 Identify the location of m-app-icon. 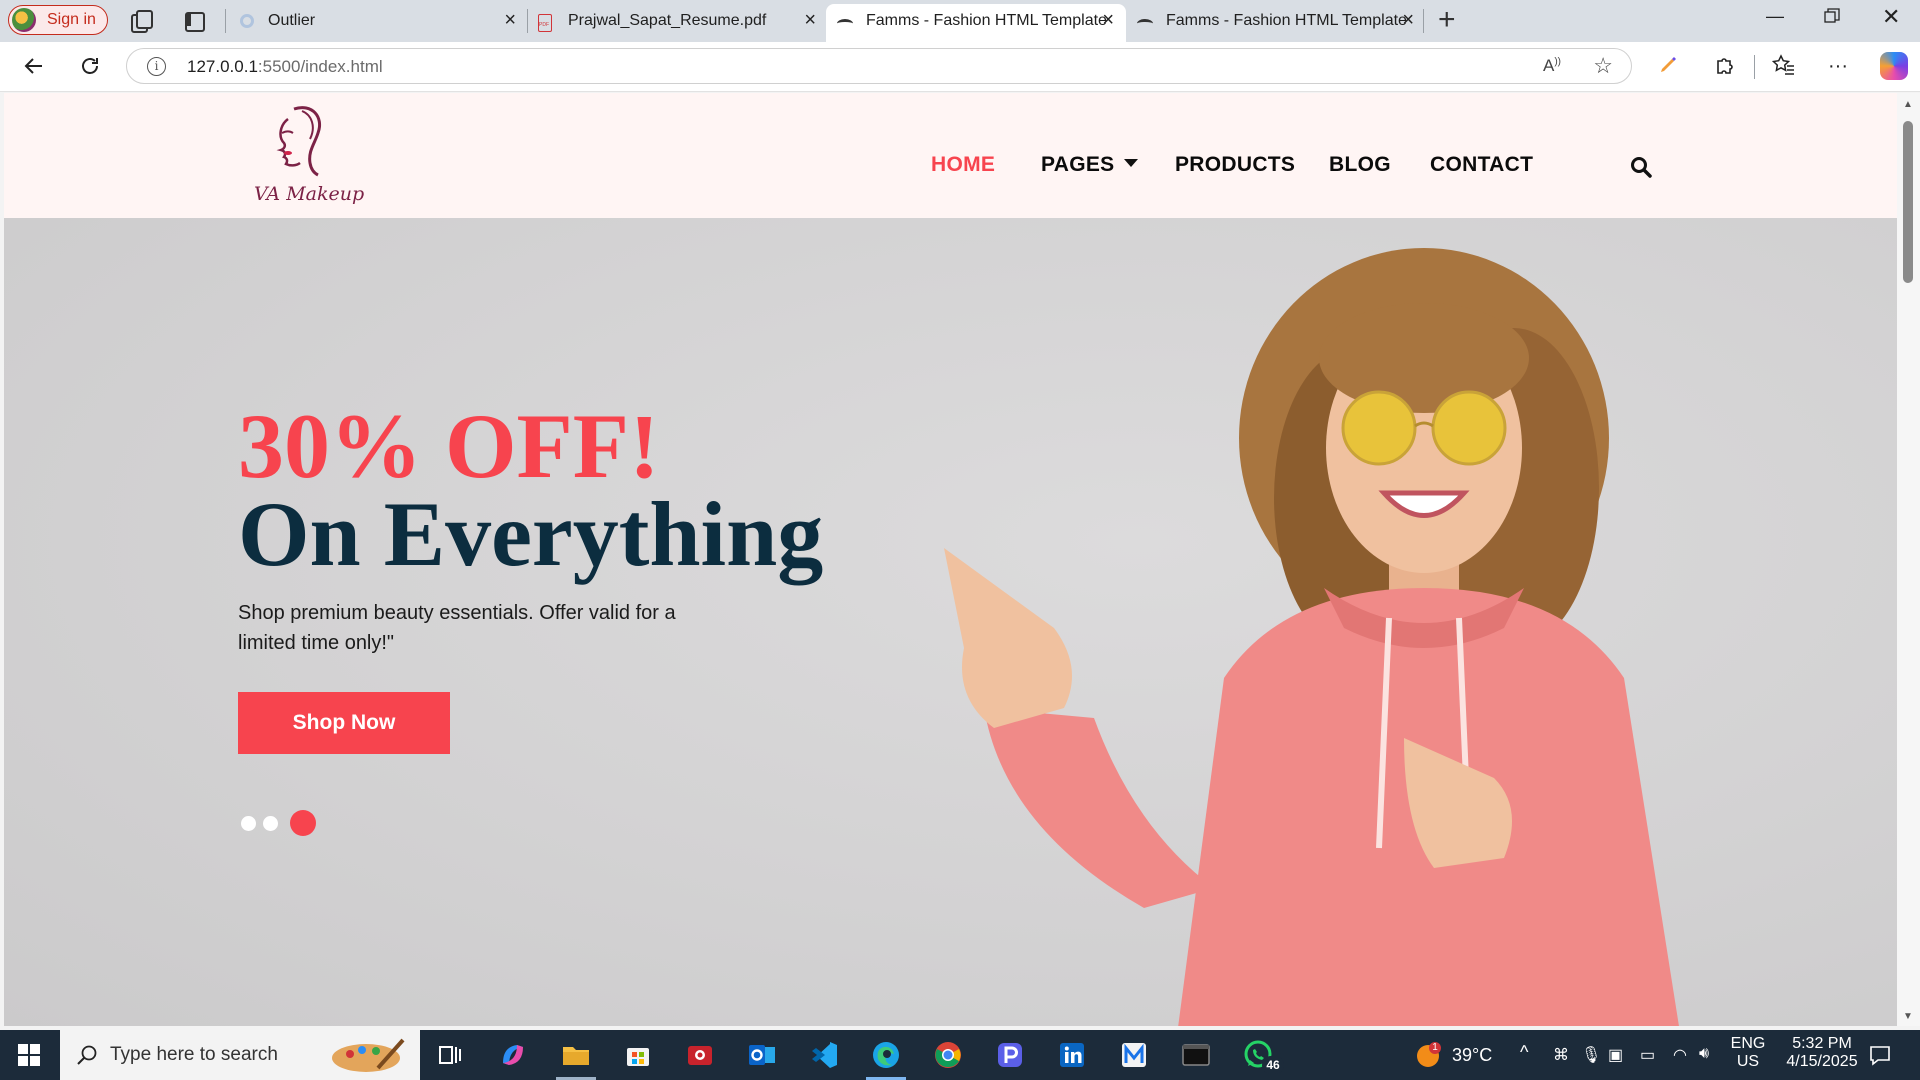
(1134, 1055).